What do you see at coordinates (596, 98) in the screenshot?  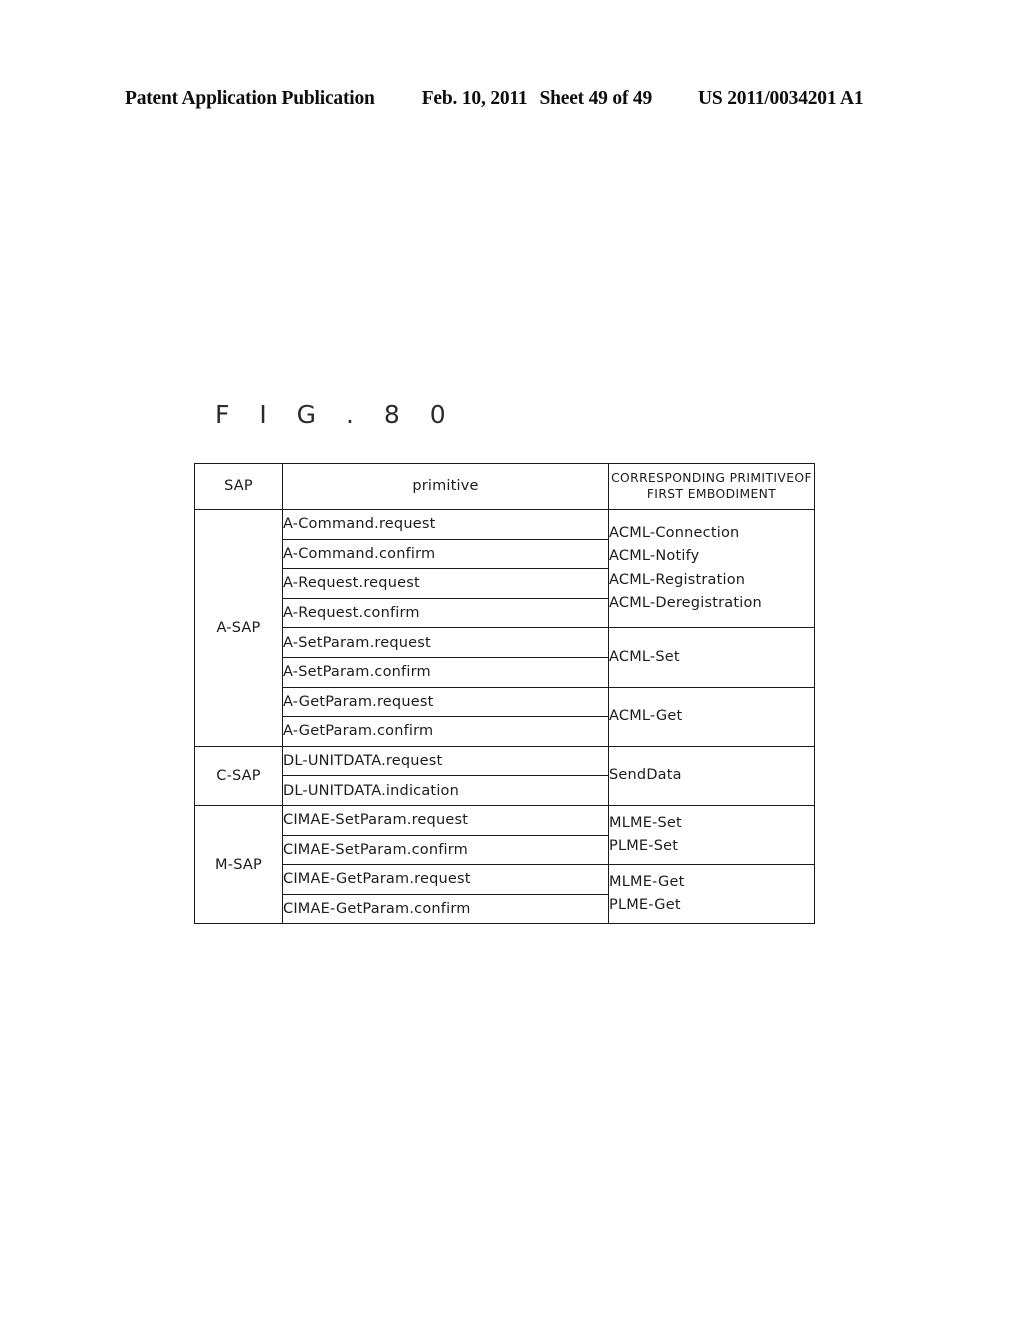 I see `sheet-number: Sheet 49 of 49` at bounding box center [596, 98].